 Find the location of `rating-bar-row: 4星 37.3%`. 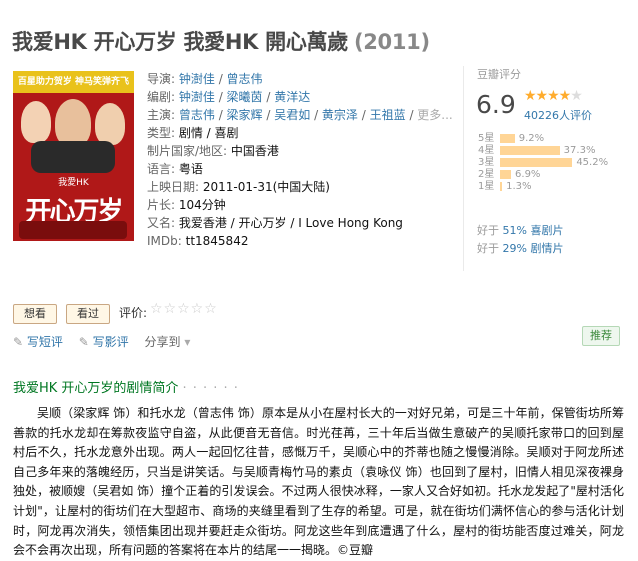

rating-bar-row: 4星 37.3% is located at coordinates (537, 150).